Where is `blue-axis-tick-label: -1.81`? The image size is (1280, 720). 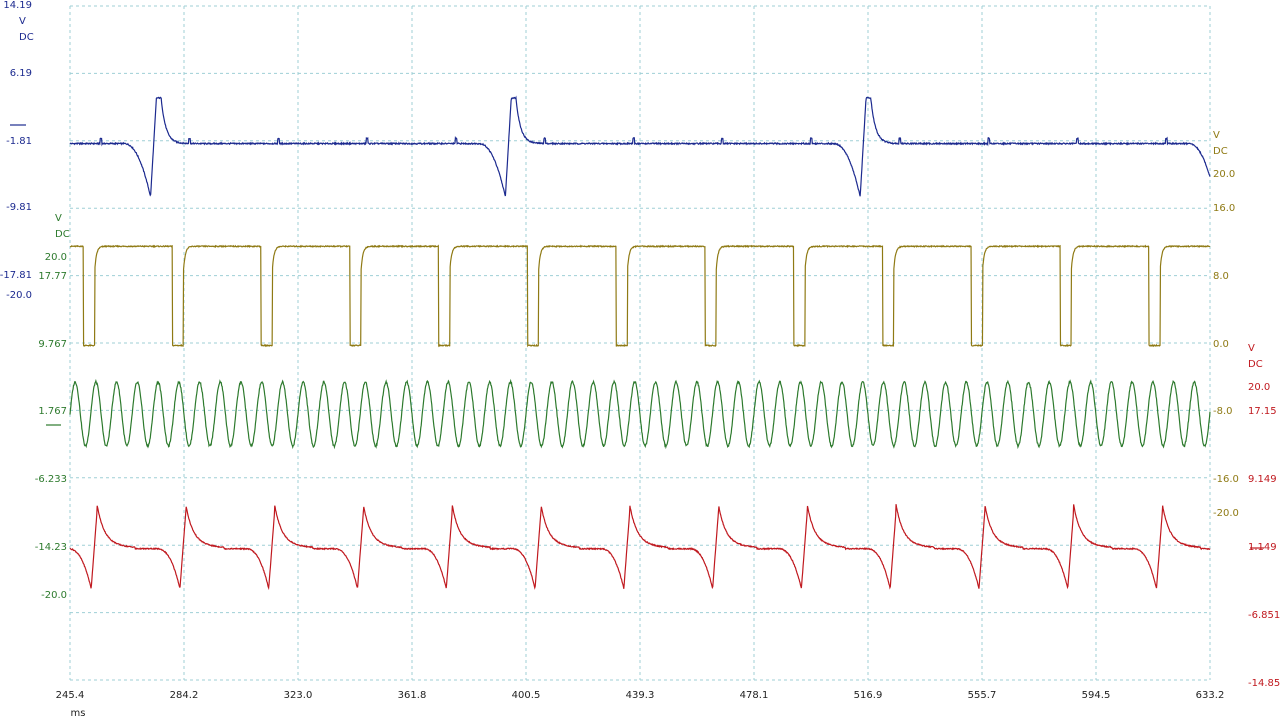
blue-axis-tick-label: -1.81 is located at coordinates (19, 141).